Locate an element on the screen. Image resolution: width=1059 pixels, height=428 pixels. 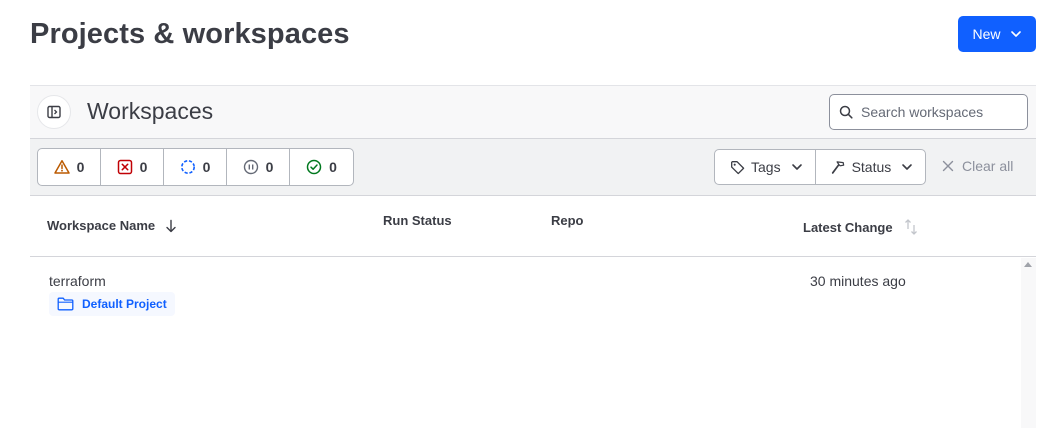
tags-label: Tags is located at coordinates (766, 167).